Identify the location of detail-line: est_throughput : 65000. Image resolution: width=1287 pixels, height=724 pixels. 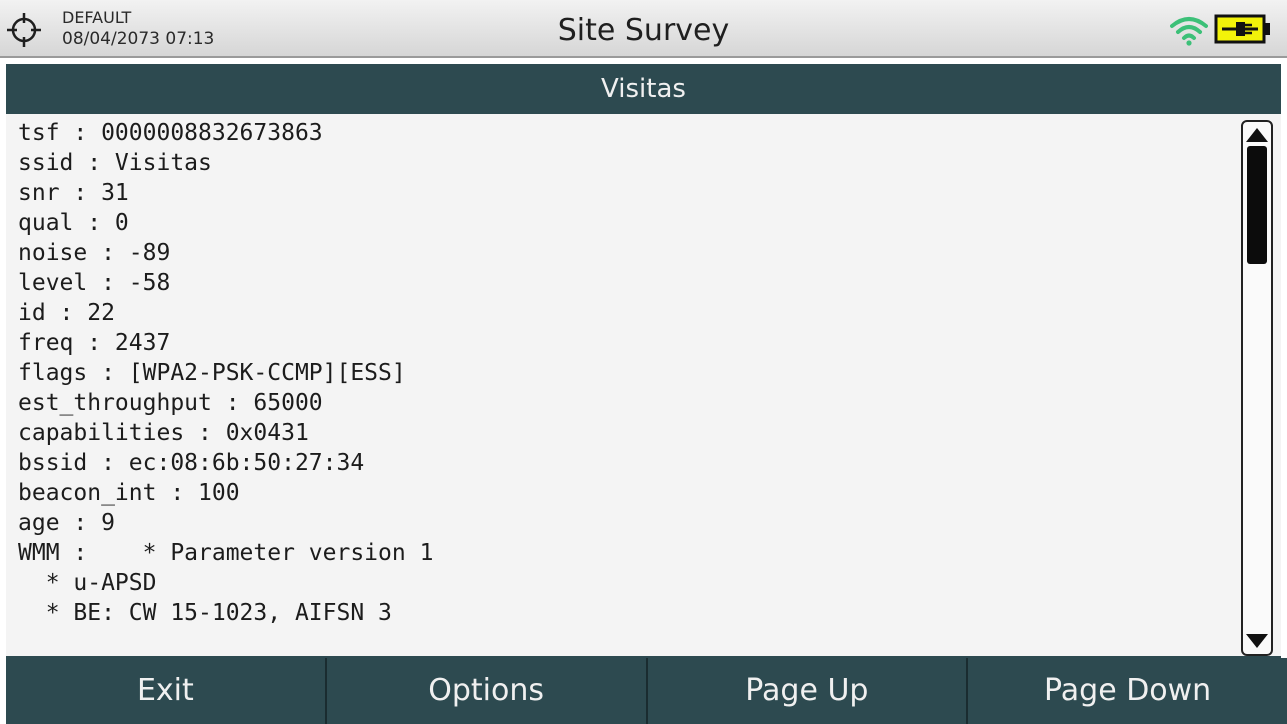
(170, 403).